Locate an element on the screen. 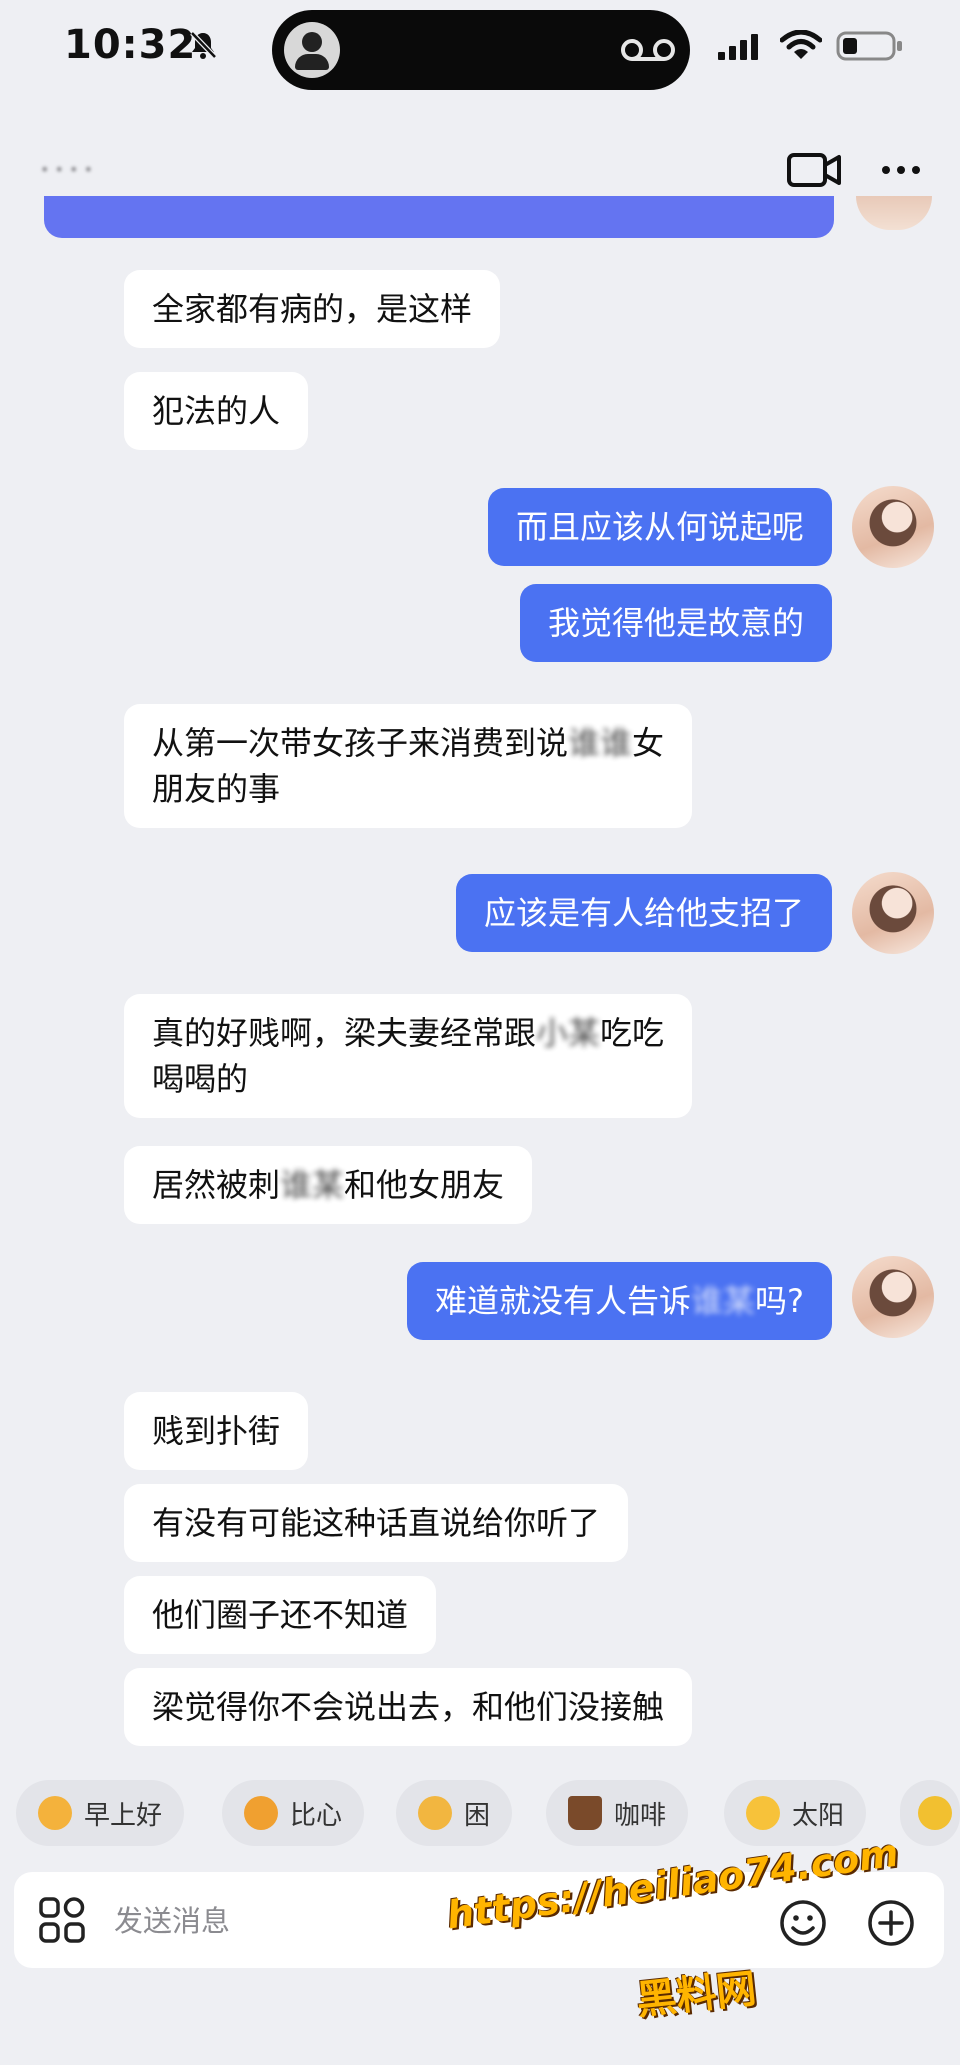 The image size is (960, 2065). chip-label: 咖啡 is located at coordinates (640, 1815).